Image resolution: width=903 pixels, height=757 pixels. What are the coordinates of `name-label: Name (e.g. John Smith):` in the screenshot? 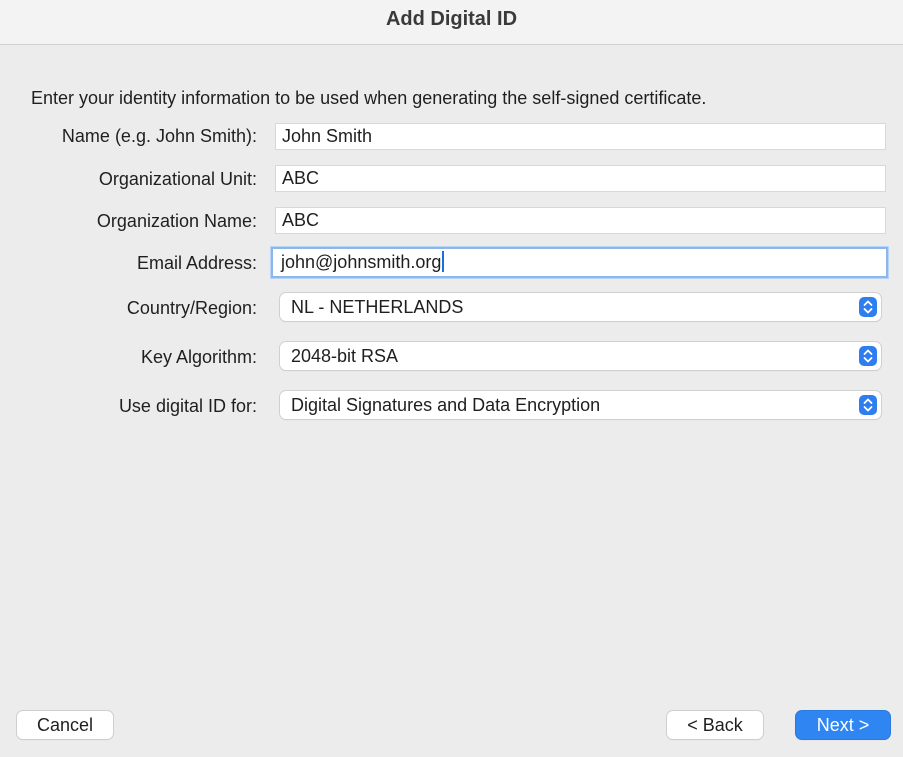 It's located at (159, 136).